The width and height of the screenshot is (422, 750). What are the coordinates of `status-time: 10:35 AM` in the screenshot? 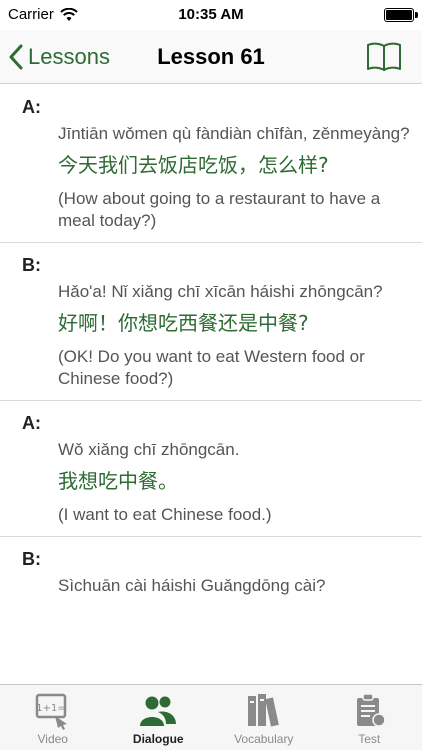 It's located at (211, 14).